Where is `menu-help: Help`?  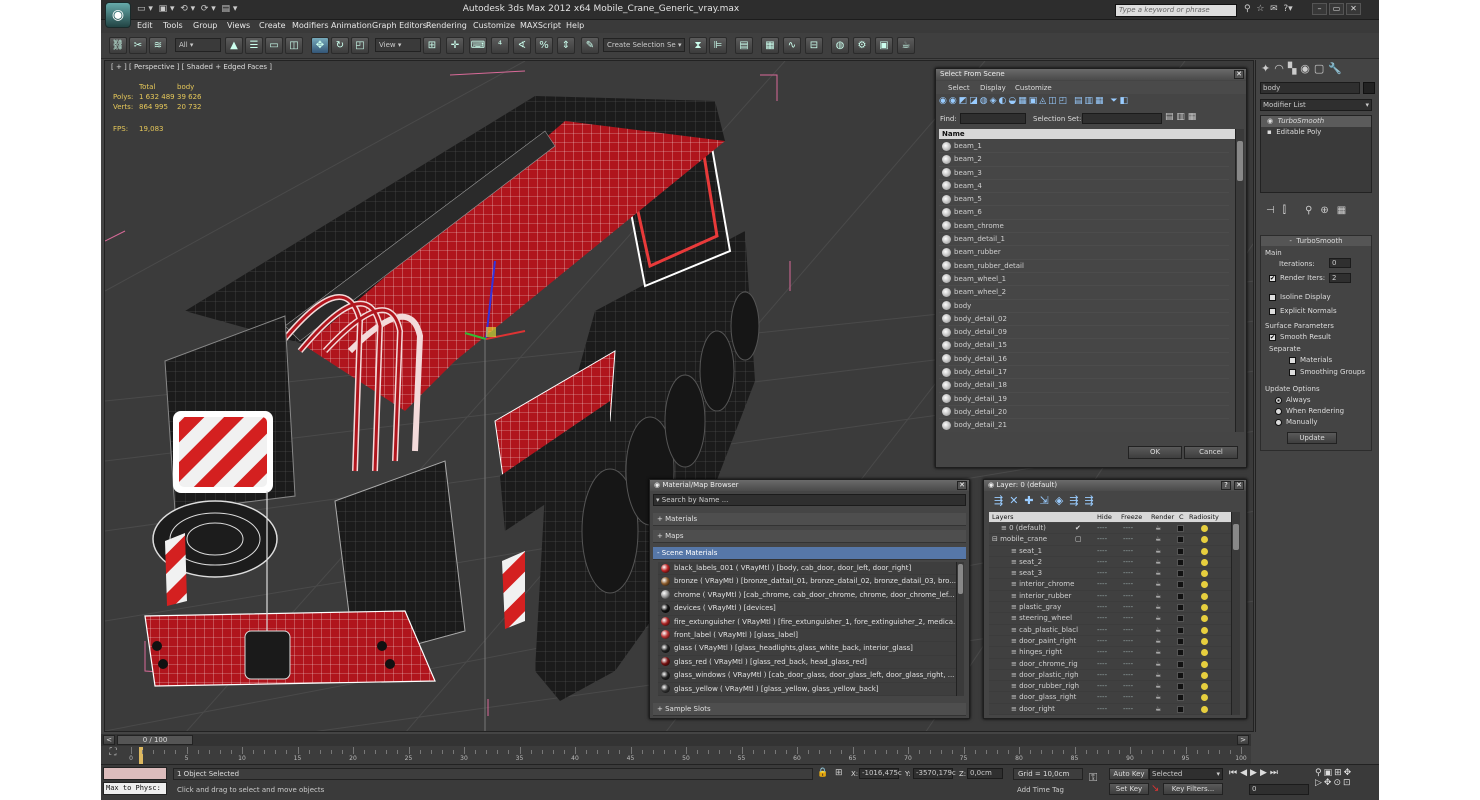
menu-help: Help is located at coordinates (575, 25).